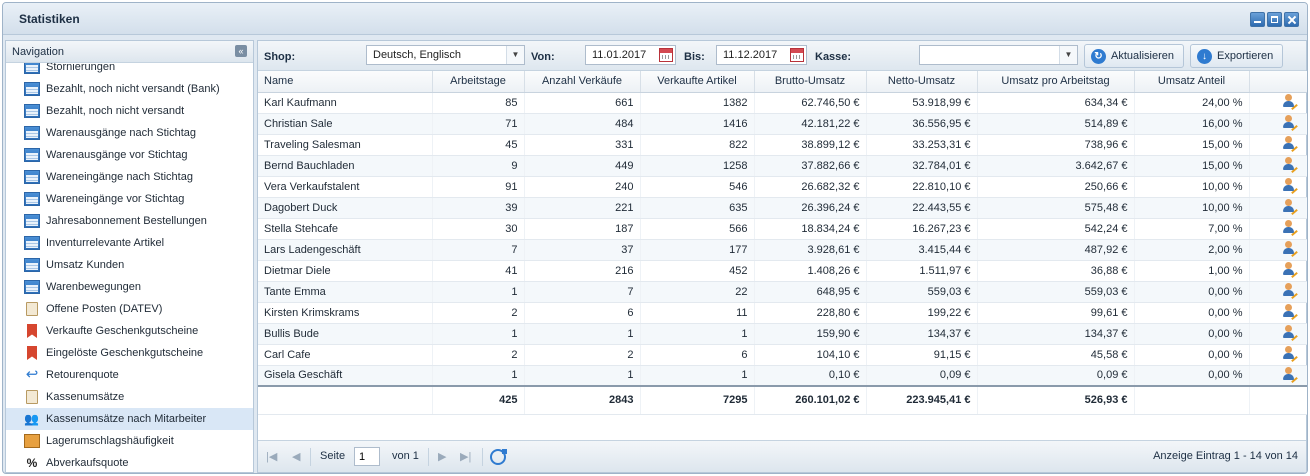 Image resolution: width=1310 pixels, height=476 pixels. Describe the element at coordinates (1278, 82) in the screenshot. I see `column-header` at that location.